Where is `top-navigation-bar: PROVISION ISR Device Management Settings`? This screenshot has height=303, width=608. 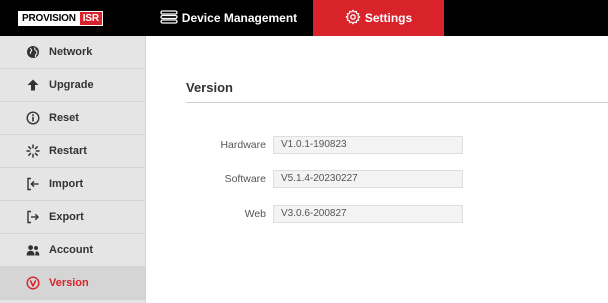
top-navigation-bar: PROVISION ISR Device Management Settings is located at coordinates (304, 18).